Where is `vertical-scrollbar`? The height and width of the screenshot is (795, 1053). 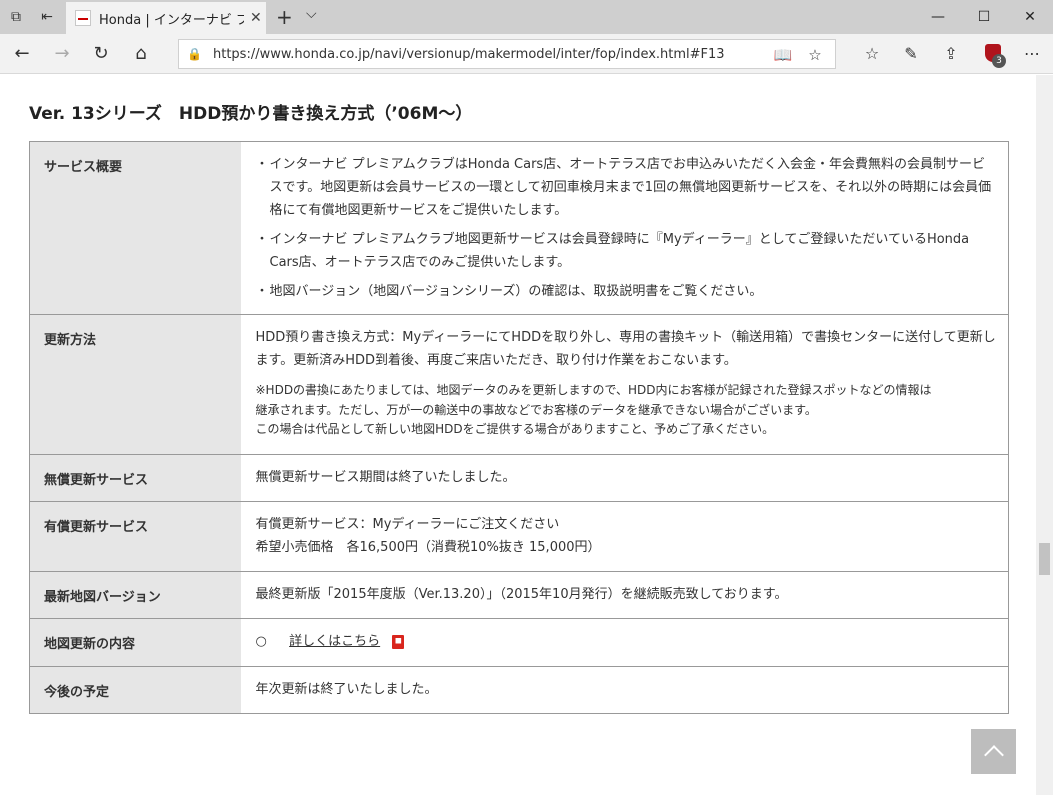
vertical-scrollbar is located at coordinates (1044, 435).